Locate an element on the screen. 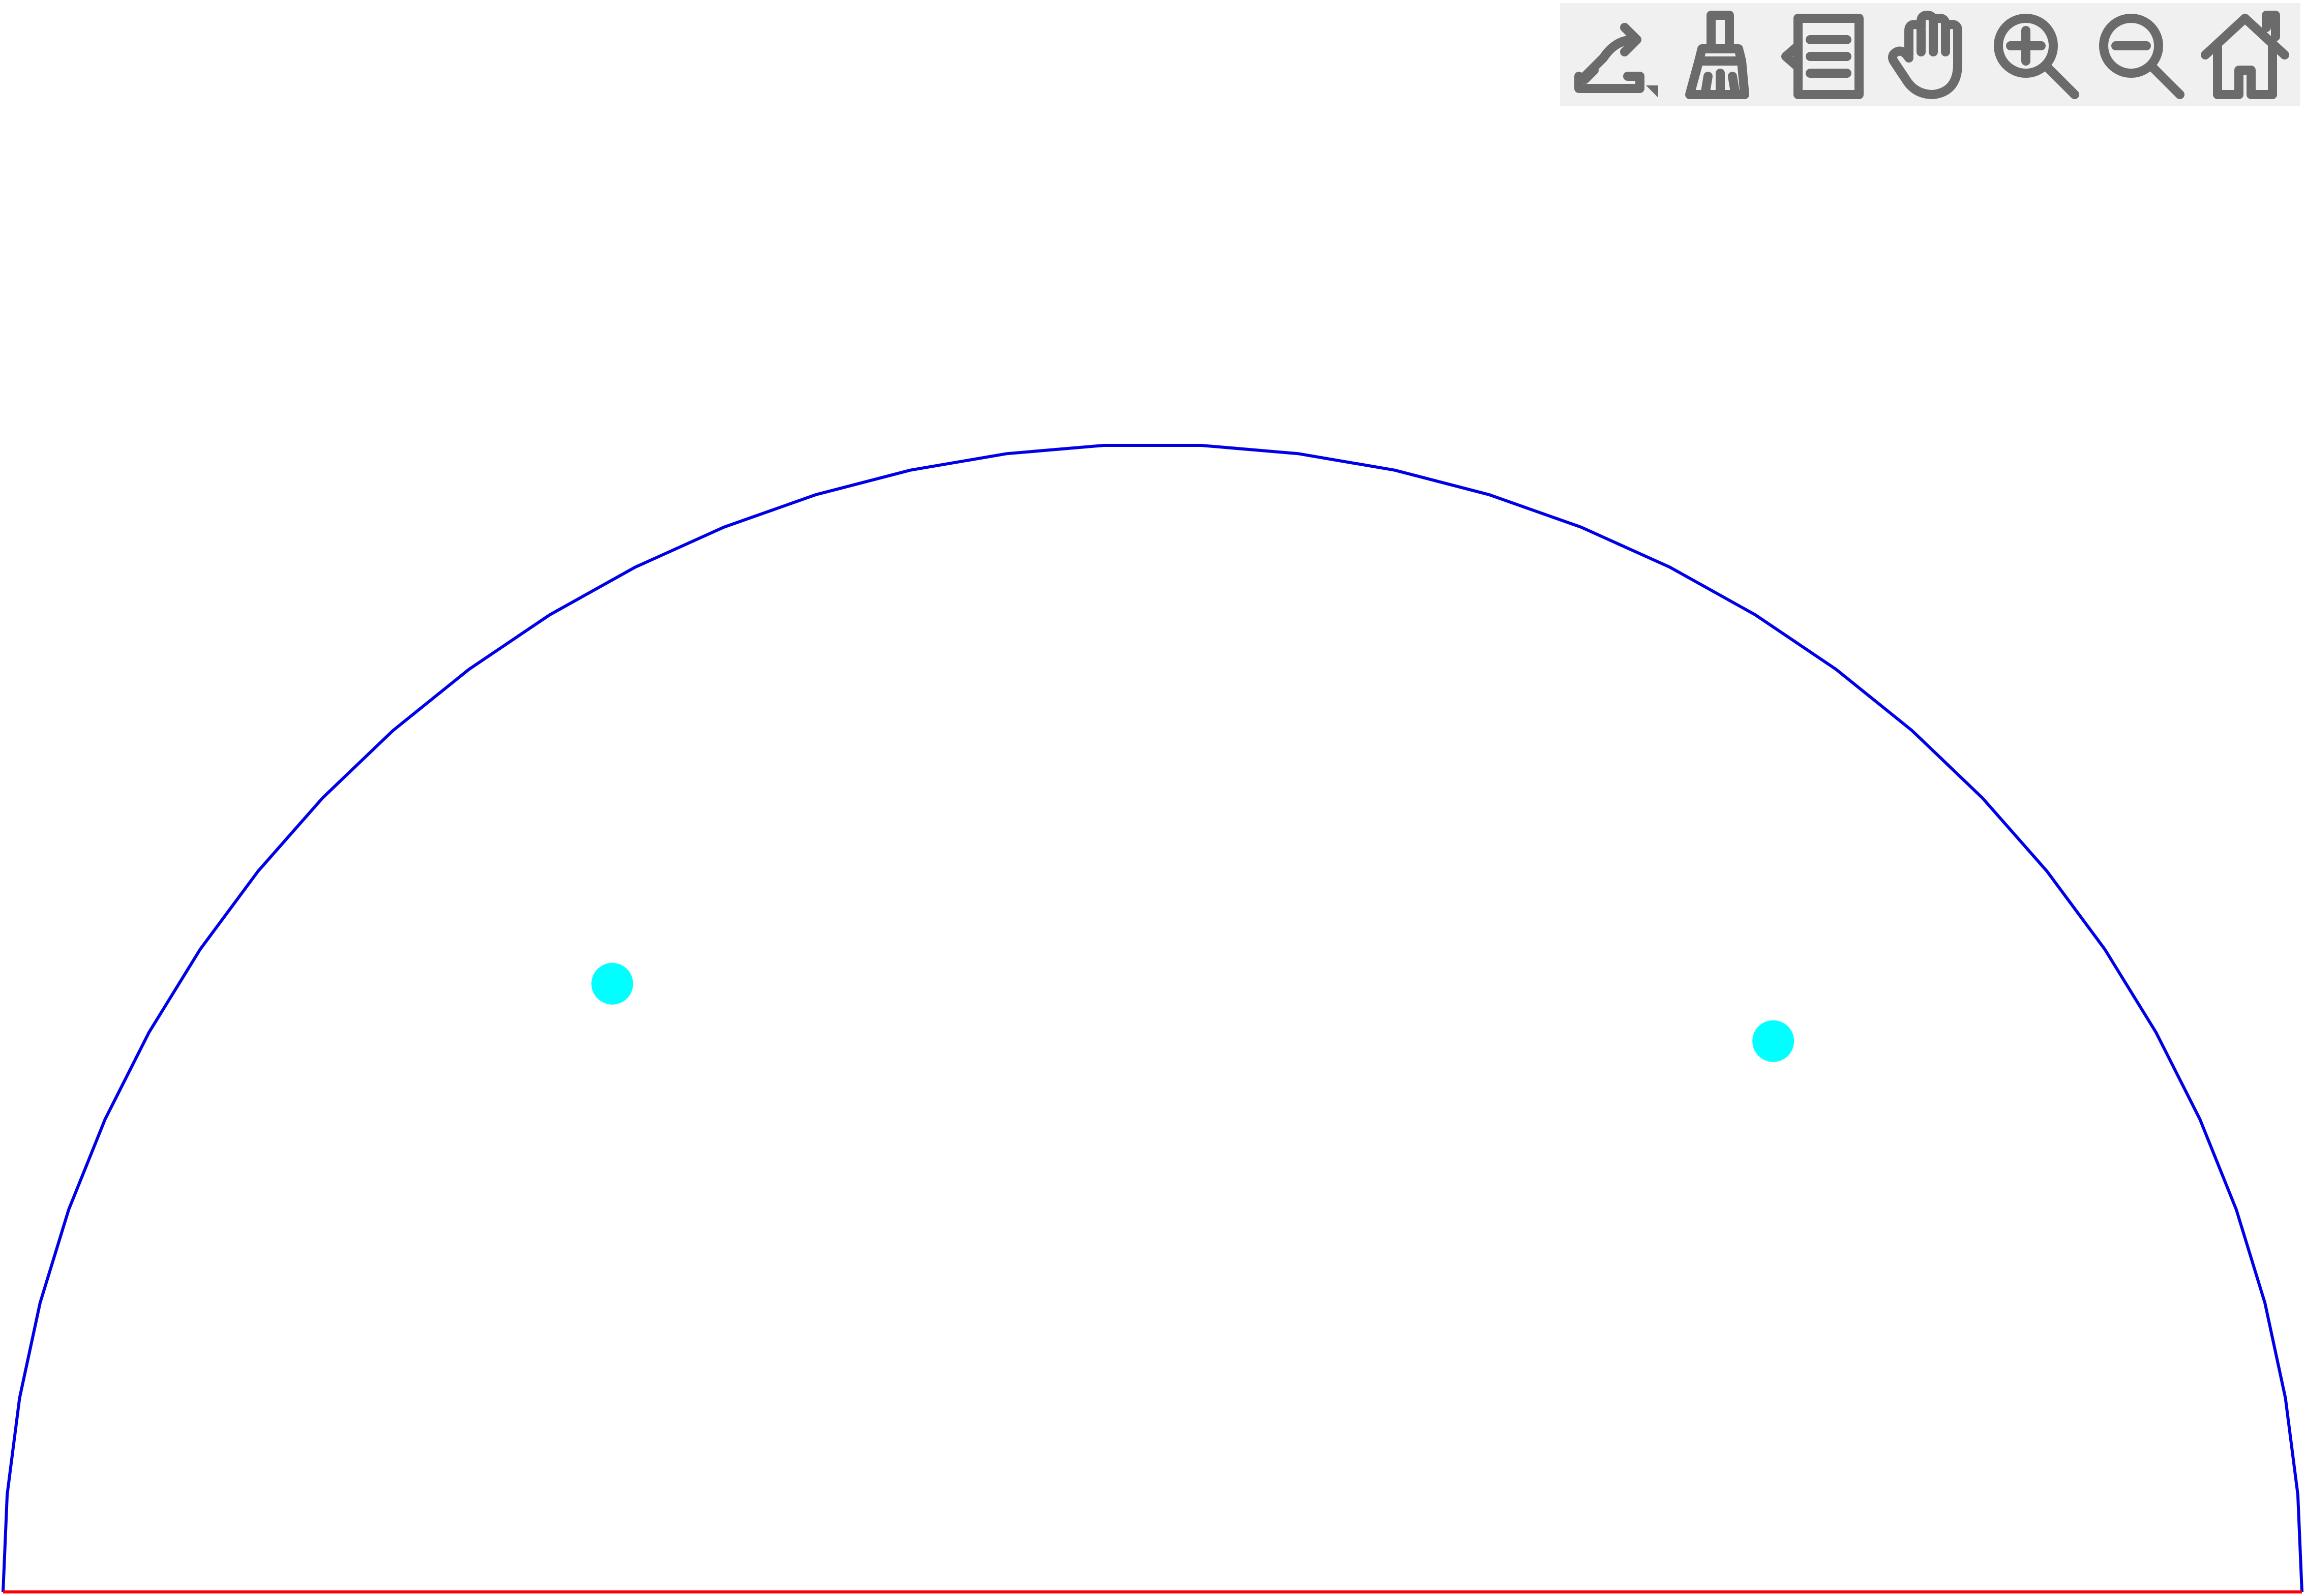 The height and width of the screenshot is (1596, 2305). home-icon is located at coordinates (2245, 54).